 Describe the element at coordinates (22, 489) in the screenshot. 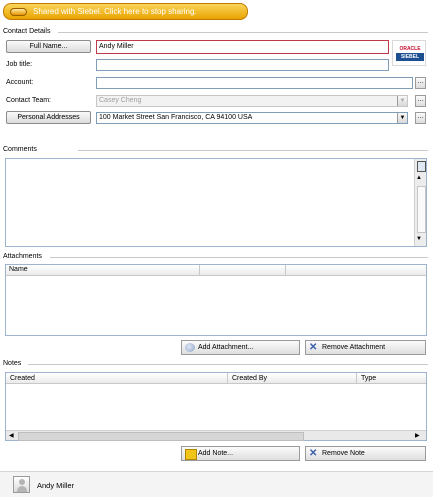

I see `avatar-body-icon` at that location.